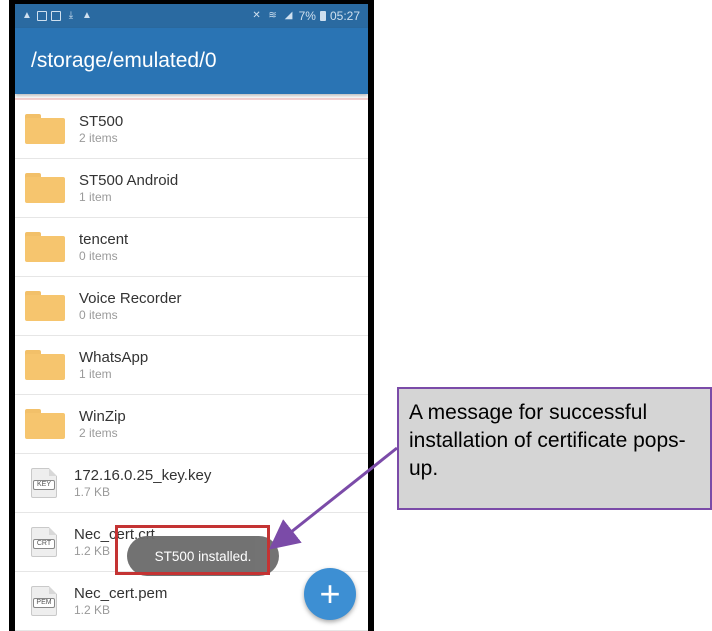  I want to click on file-ext-label: KEY, so click(44, 485).